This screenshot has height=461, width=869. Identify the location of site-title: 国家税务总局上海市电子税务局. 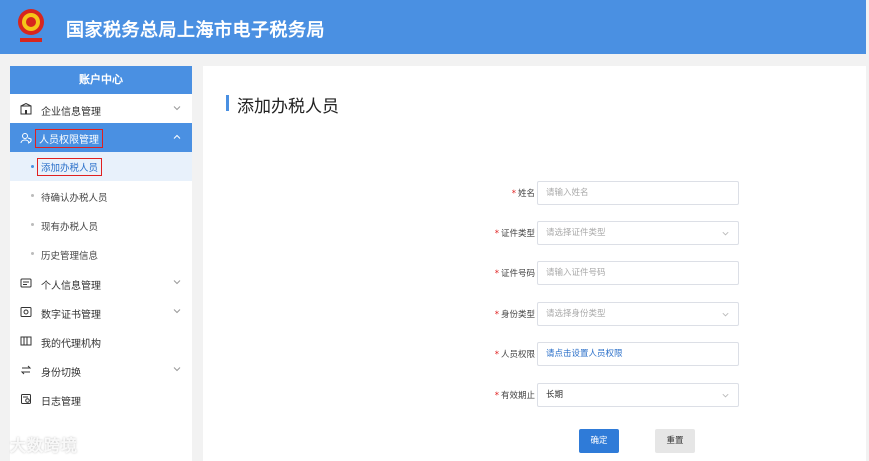
(195, 30).